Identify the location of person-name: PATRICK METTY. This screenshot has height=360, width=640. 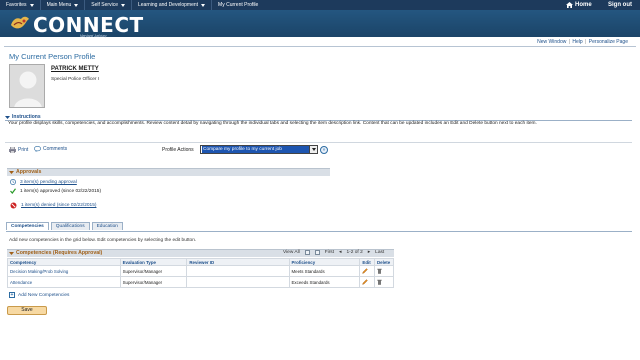
(75, 69).